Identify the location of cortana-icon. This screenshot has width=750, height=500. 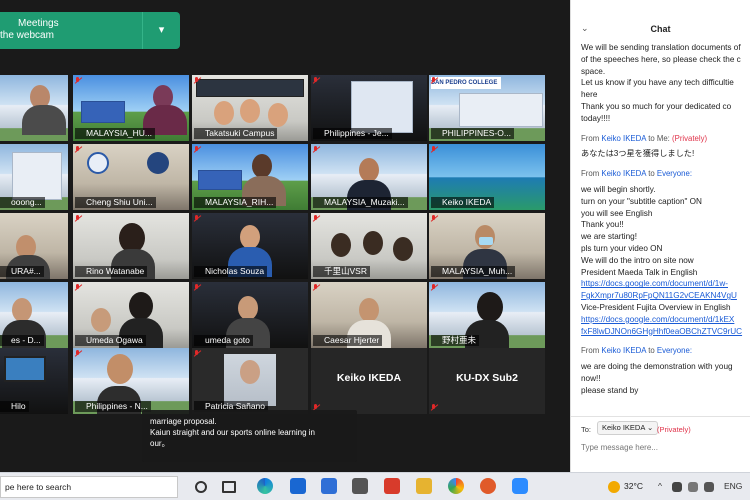
(201, 487).